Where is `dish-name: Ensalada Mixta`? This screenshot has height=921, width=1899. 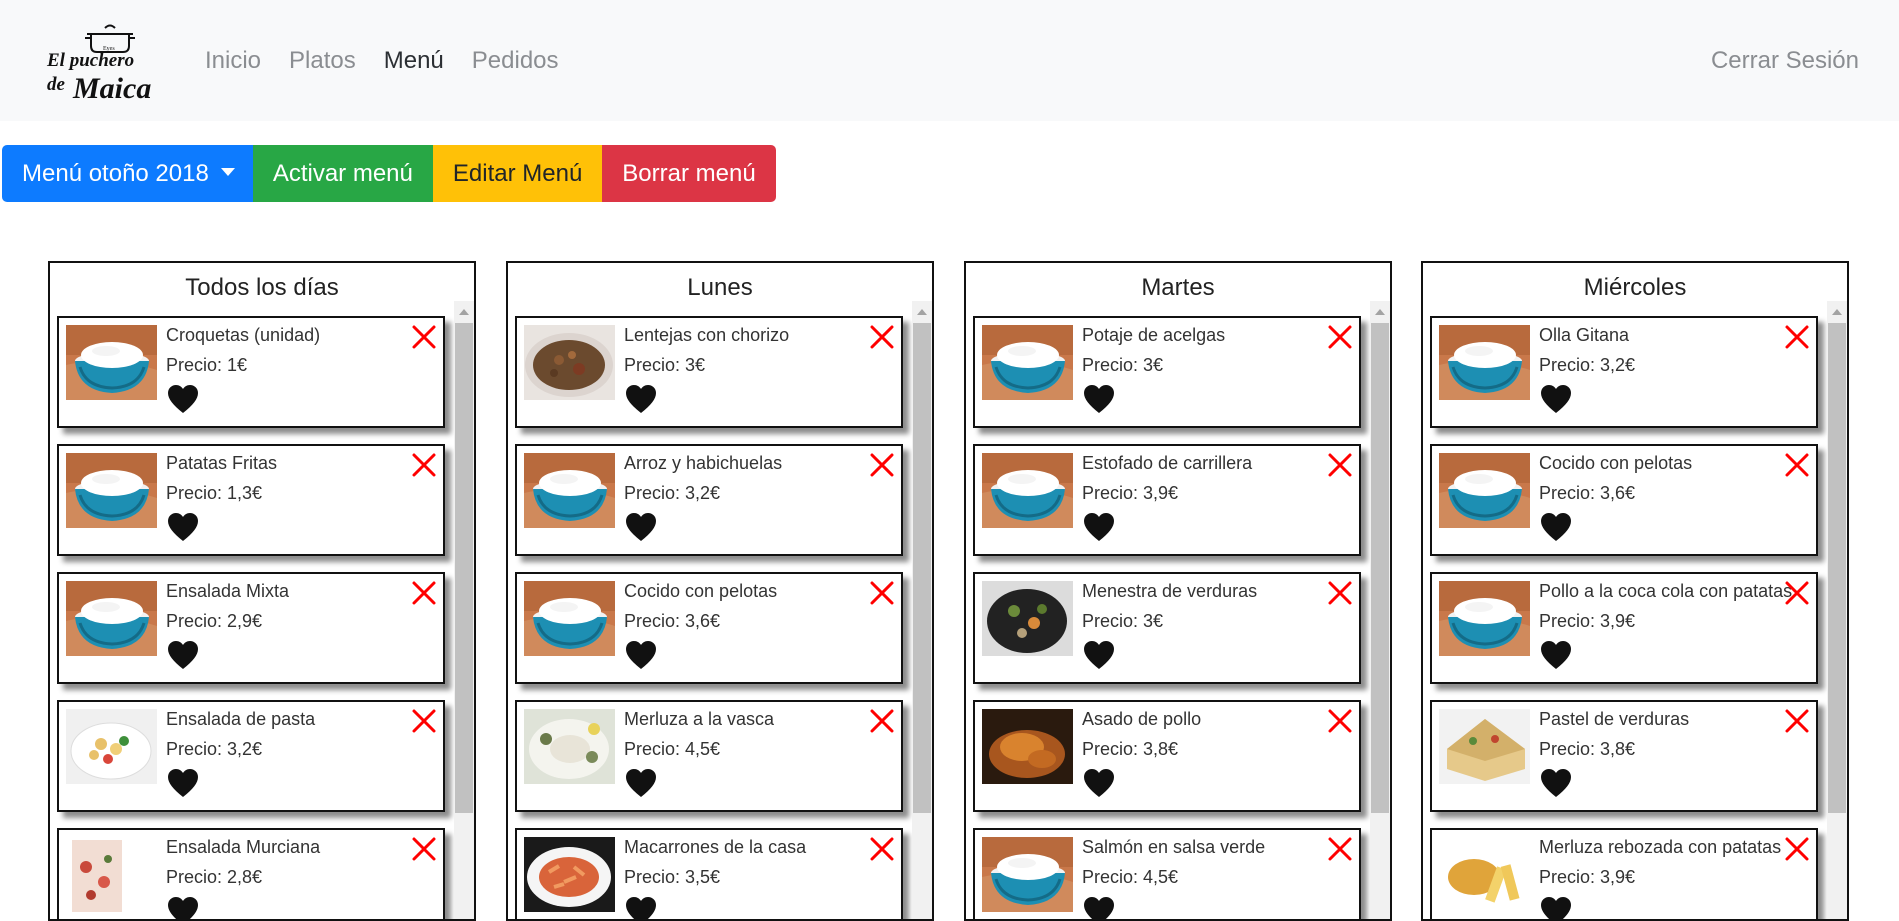
dish-name: Ensalada Mixta is located at coordinates (228, 591).